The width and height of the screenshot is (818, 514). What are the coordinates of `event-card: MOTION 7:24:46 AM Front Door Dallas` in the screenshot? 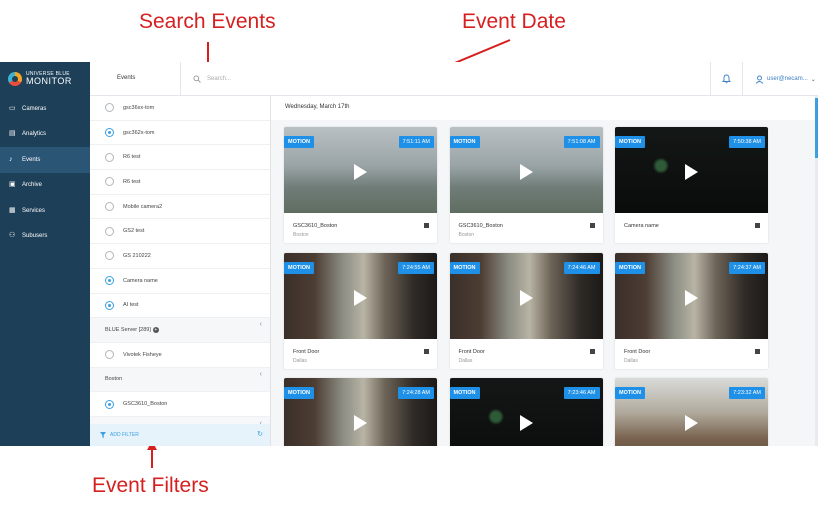 It's located at (526, 310).